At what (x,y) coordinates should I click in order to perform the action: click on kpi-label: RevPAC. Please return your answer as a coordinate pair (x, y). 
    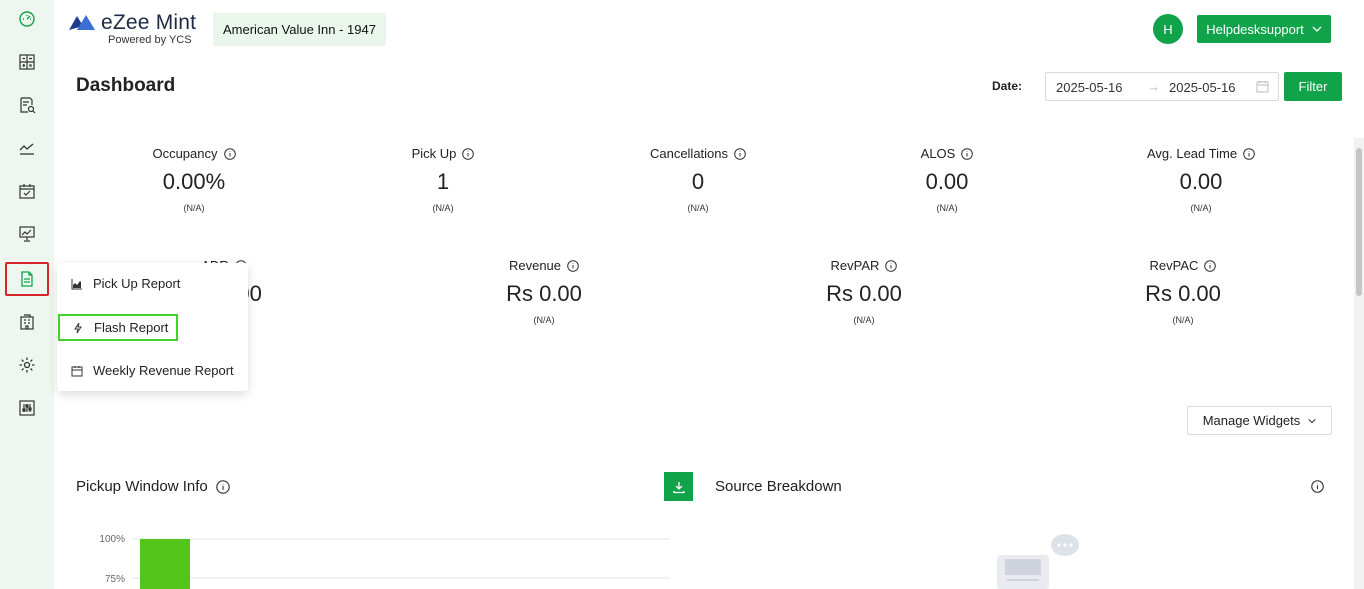
    Looking at the image, I should click on (1174, 265).